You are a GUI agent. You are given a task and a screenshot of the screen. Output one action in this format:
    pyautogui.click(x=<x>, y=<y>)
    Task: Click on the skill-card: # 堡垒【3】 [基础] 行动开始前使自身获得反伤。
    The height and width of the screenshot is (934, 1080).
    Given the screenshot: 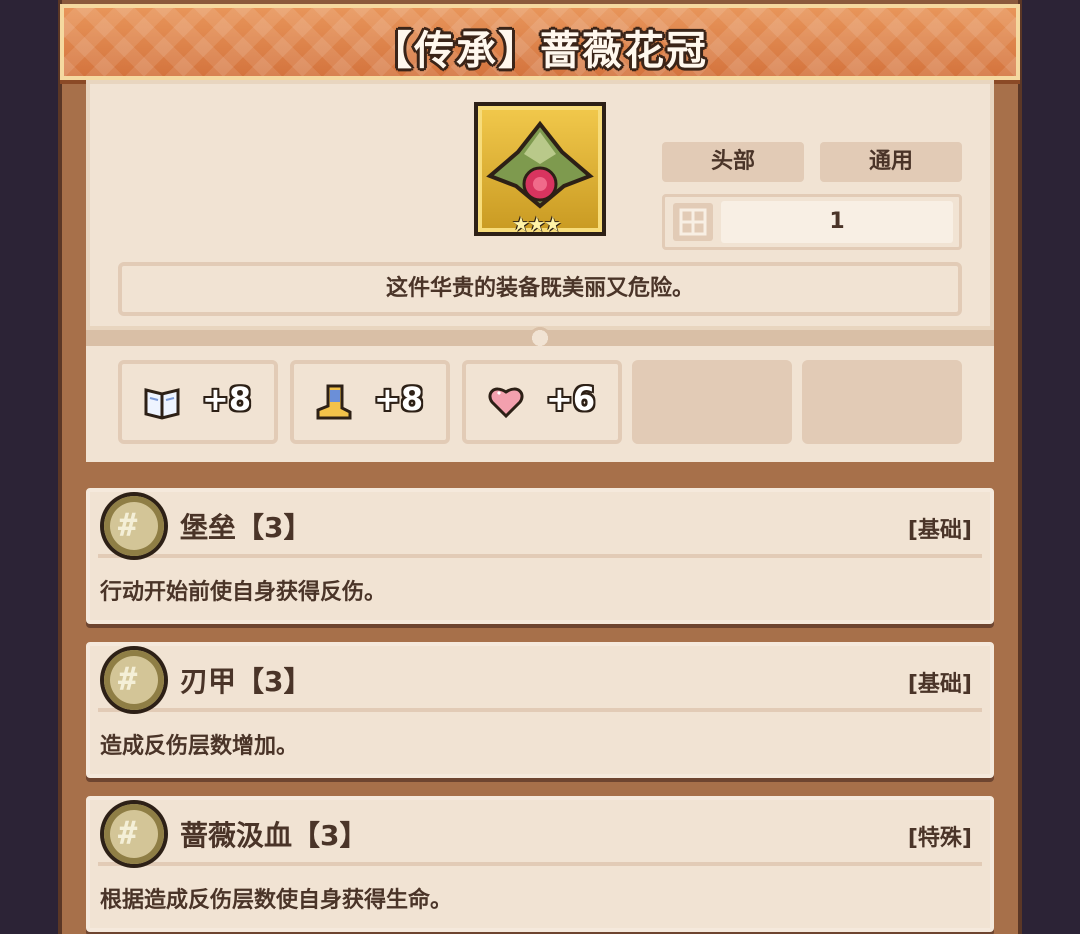 What is the action you would take?
    pyautogui.click(x=540, y=556)
    